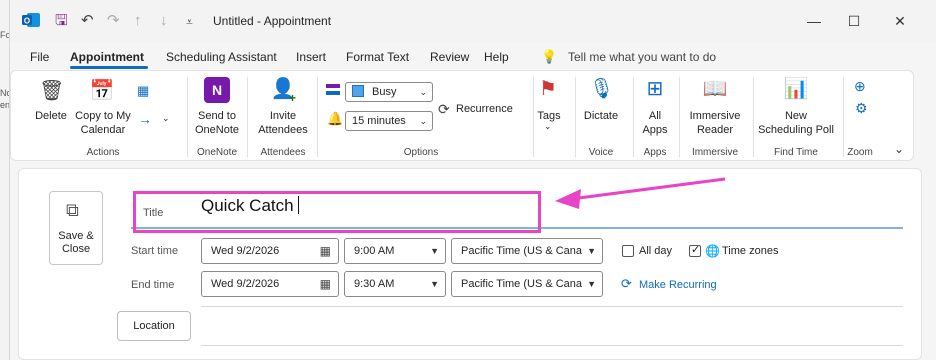  What do you see at coordinates (283, 116) in the screenshot?
I see `invite-attendees-line1: Invite` at bounding box center [283, 116].